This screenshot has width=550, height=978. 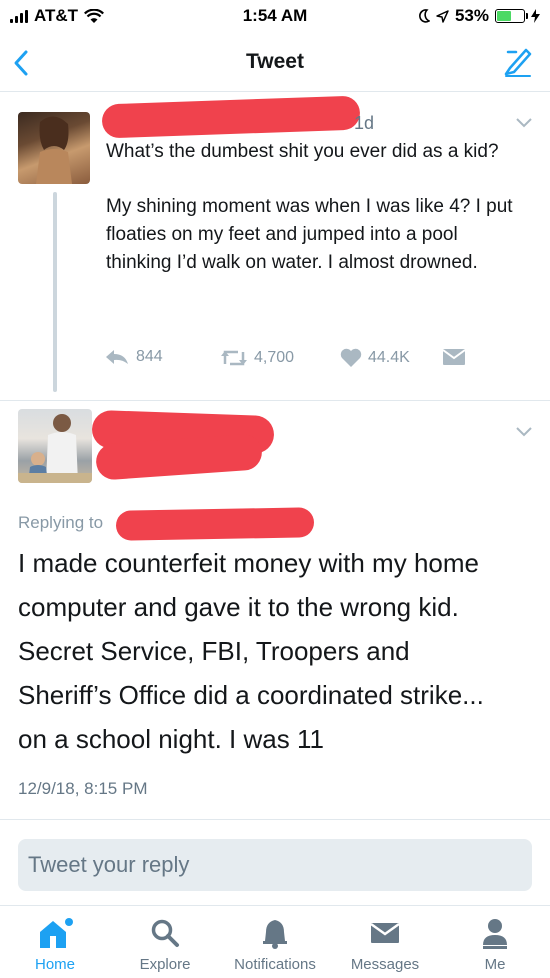 I want to click on tweet-timestamp: 12/9/18, 8:15 PM, so click(x=83, y=788).